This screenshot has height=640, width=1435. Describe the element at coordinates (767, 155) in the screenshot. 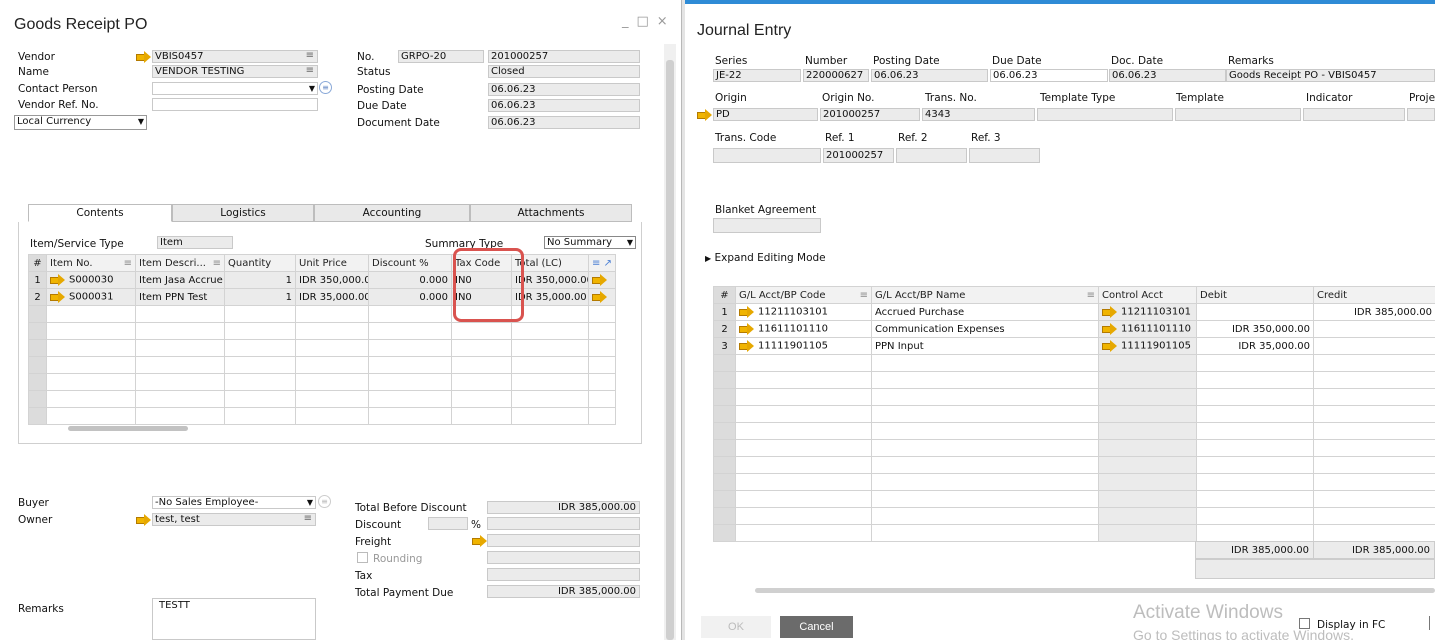

I see `trans-code-field` at that location.